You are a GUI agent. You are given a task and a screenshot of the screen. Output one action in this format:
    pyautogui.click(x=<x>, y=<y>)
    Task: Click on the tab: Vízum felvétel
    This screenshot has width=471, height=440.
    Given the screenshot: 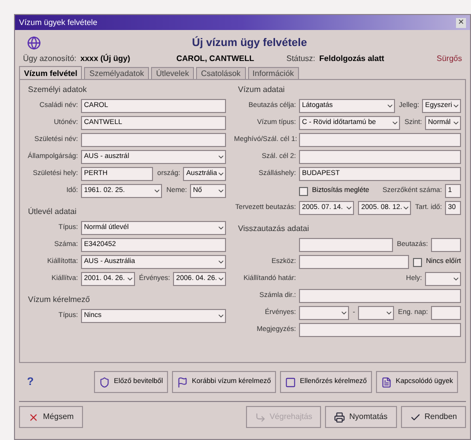 What is the action you would take?
    pyautogui.click(x=50, y=72)
    